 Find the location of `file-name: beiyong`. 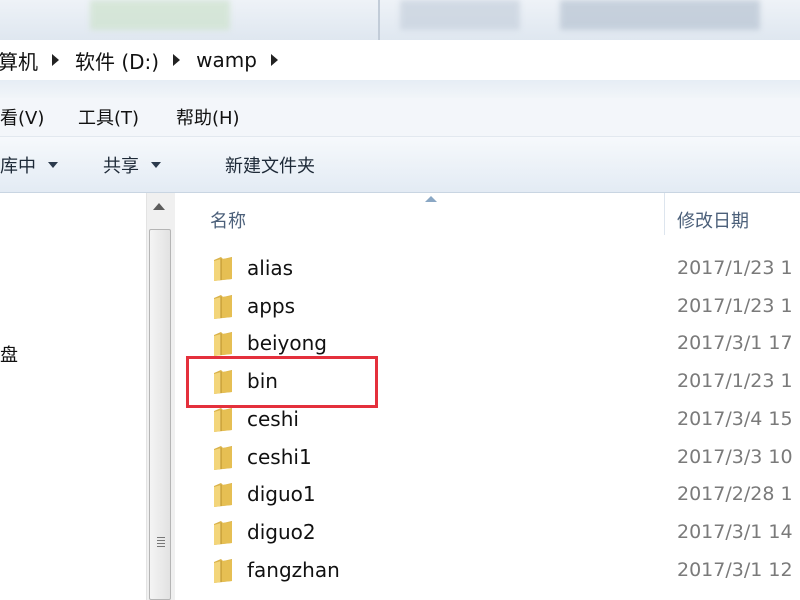

file-name: beiyong is located at coordinates (287, 343).